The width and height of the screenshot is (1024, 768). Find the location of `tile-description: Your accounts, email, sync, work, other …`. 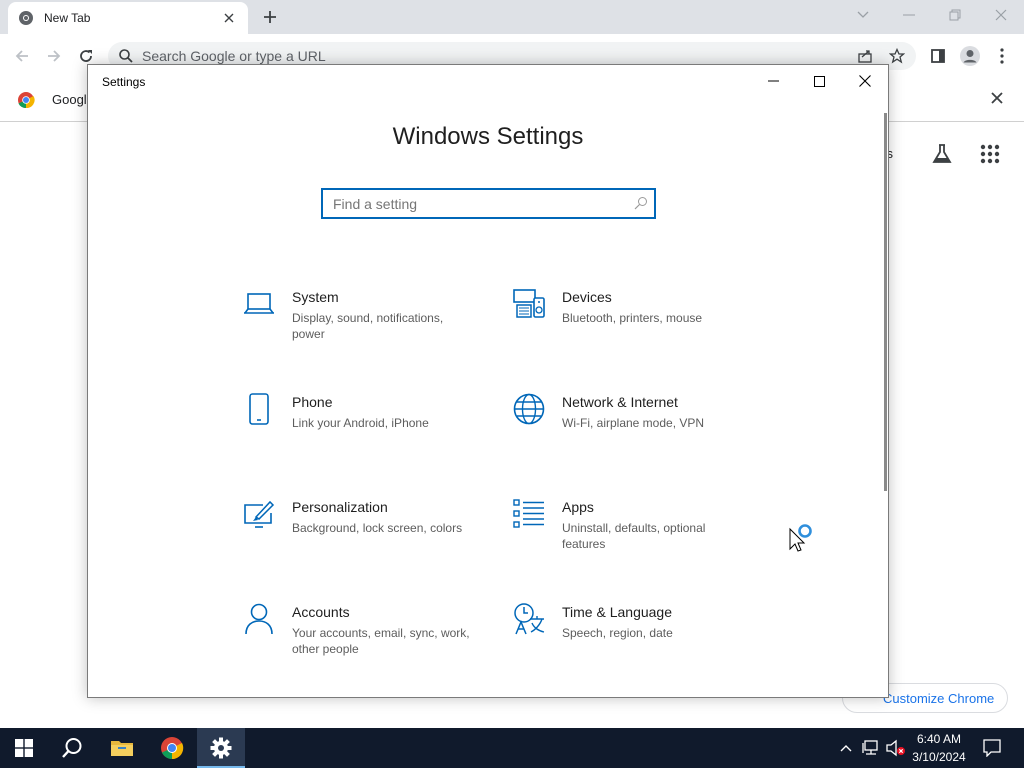

tile-description: Your accounts, email, sync, work, other … is located at coordinates (381, 641).